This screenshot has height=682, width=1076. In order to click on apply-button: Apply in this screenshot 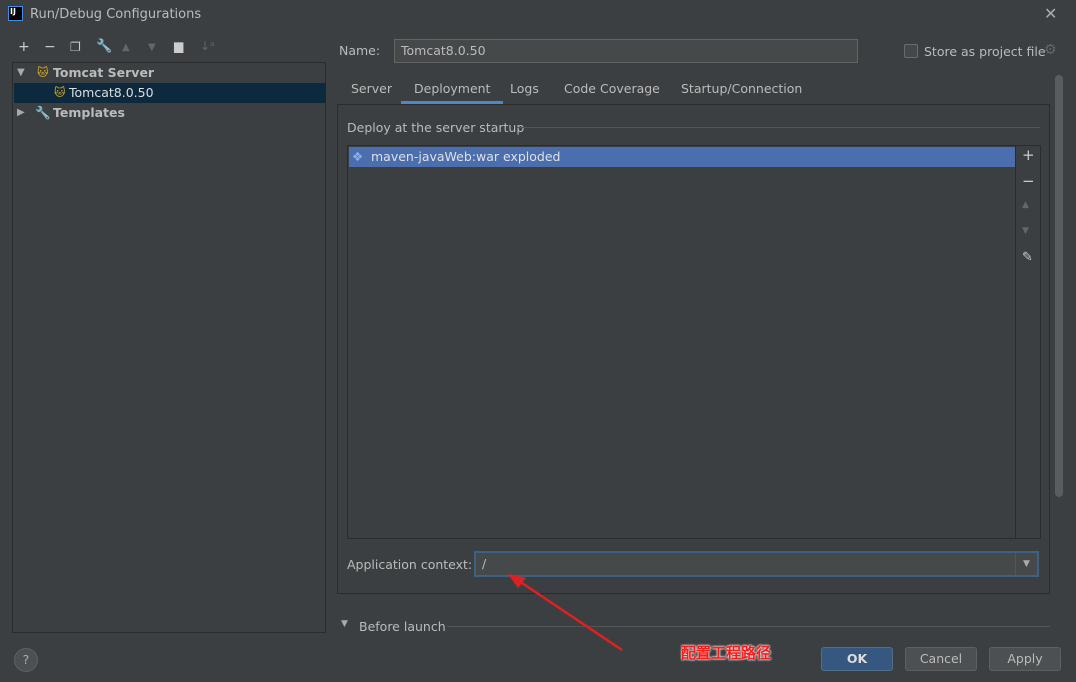, I will do `click(1025, 659)`.